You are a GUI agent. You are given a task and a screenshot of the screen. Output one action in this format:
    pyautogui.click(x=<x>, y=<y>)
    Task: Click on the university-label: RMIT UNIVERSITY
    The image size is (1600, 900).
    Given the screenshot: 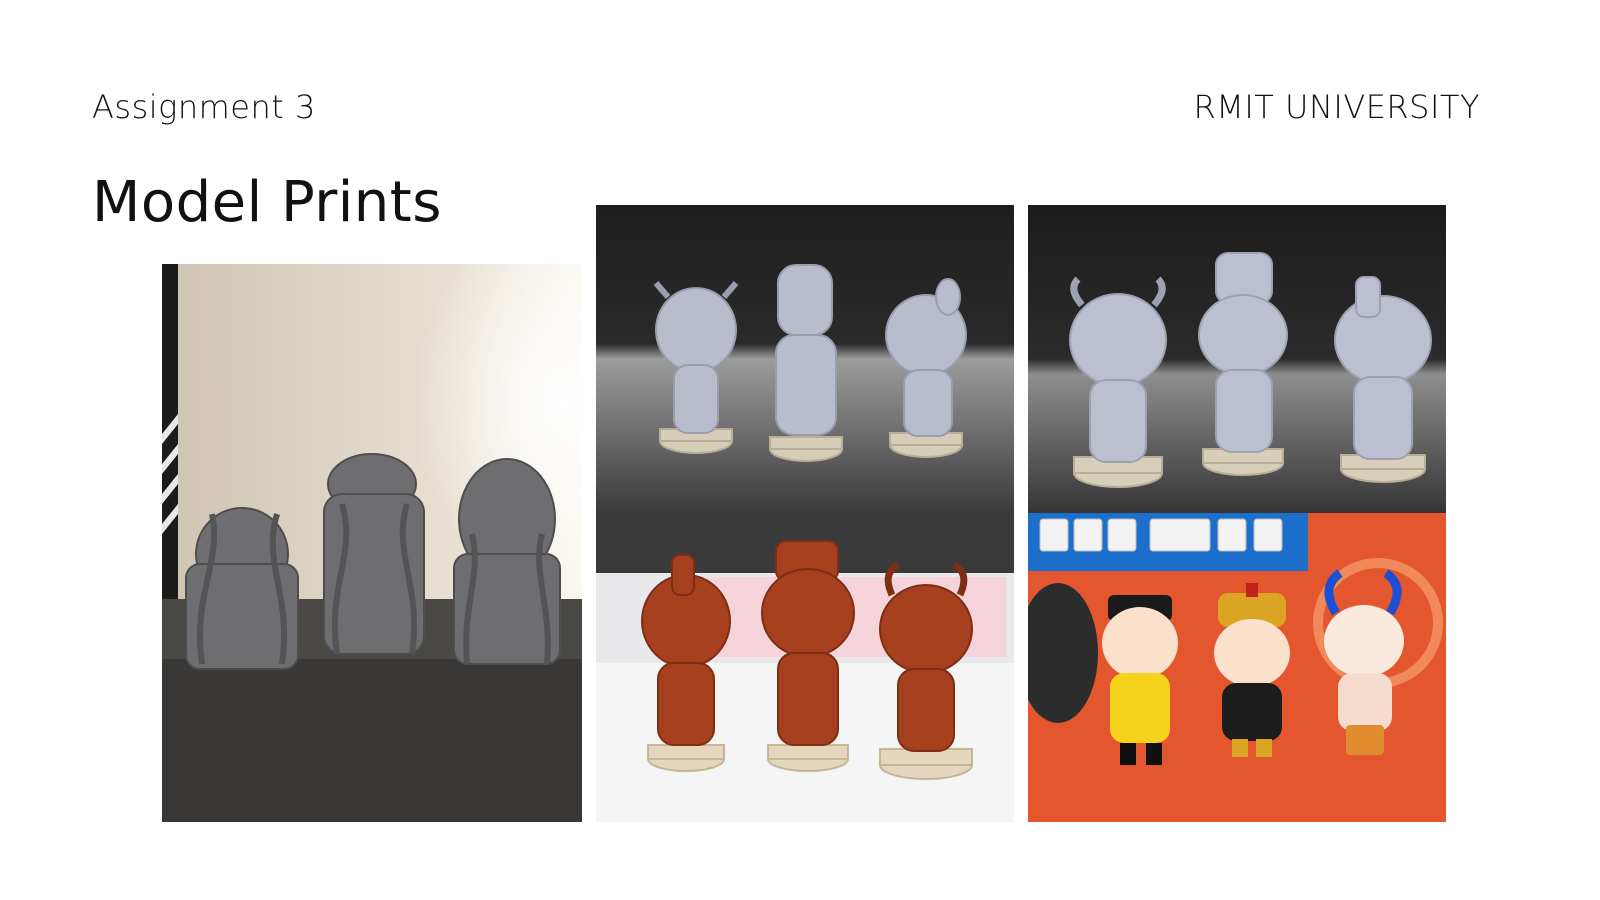 What is the action you would take?
    pyautogui.click(x=1336, y=107)
    